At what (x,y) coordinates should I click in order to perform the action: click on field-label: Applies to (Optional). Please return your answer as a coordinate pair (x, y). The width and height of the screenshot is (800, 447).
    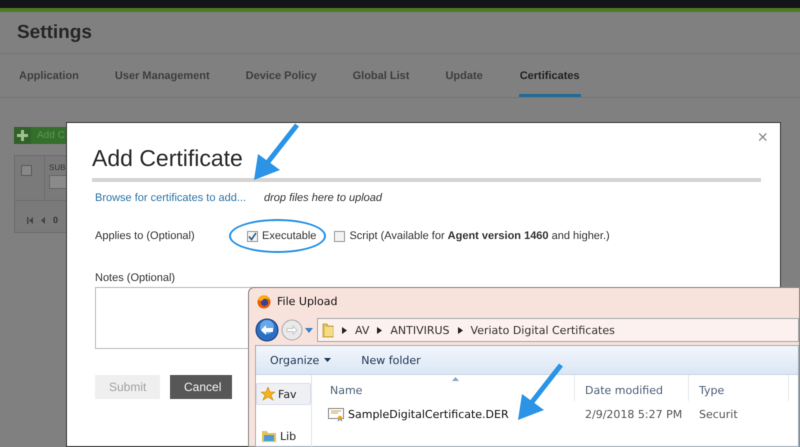
    Looking at the image, I should click on (145, 236).